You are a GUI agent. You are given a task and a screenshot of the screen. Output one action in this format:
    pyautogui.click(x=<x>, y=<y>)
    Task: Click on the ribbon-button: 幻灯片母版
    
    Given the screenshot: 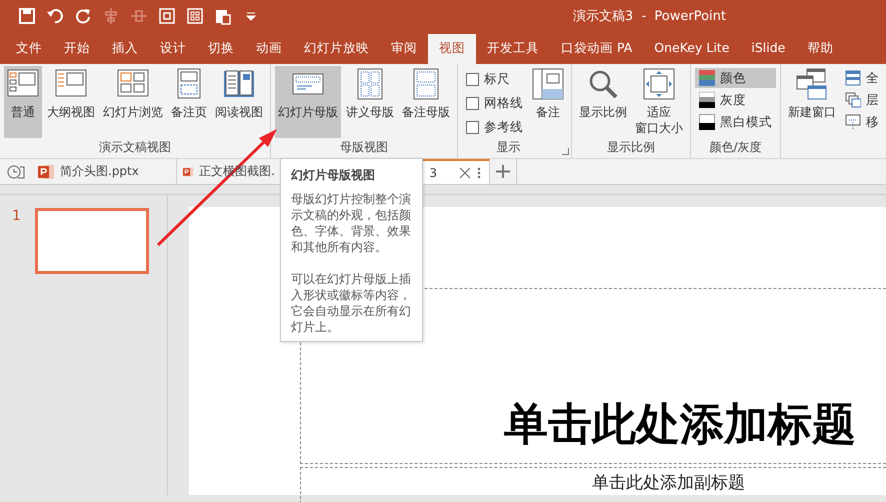 What is the action you would take?
    pyautogui.click(x=308, y=102)
    